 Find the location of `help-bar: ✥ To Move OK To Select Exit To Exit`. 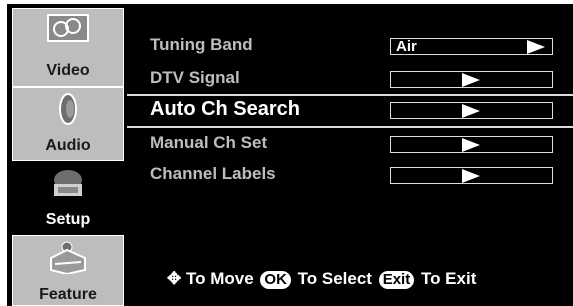

help-bar: ✥ To Move OK To Select Exit To Exit is located at coordinates (321, 279).